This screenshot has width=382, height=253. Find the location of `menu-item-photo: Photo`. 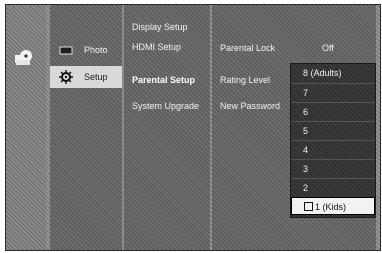

menu-item-photo: Photo is located at coordinates (86, 50).